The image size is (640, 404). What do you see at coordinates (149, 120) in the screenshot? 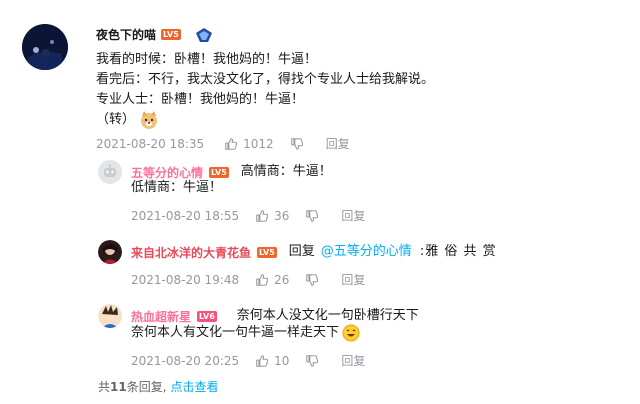
I see `doge-emoji-icon` at bounding box center [149, 120].